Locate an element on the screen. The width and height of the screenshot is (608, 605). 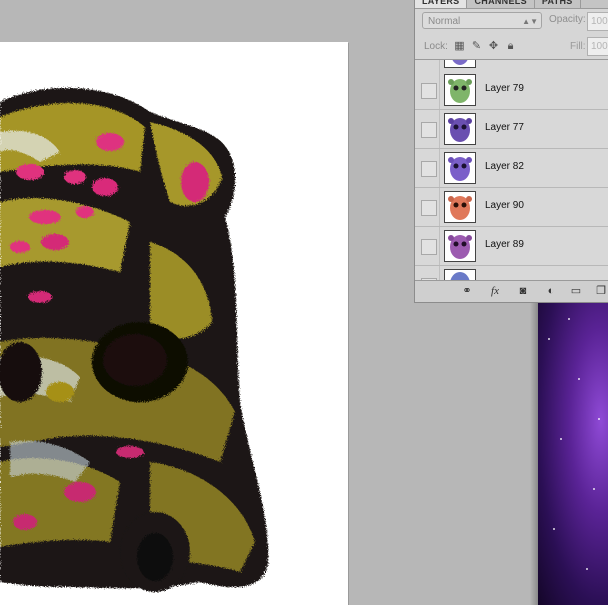
lock-row: Lock: ▦ ✎ ✥ 🔒︎ Fill: 100% is located at coordinates (511, 46).